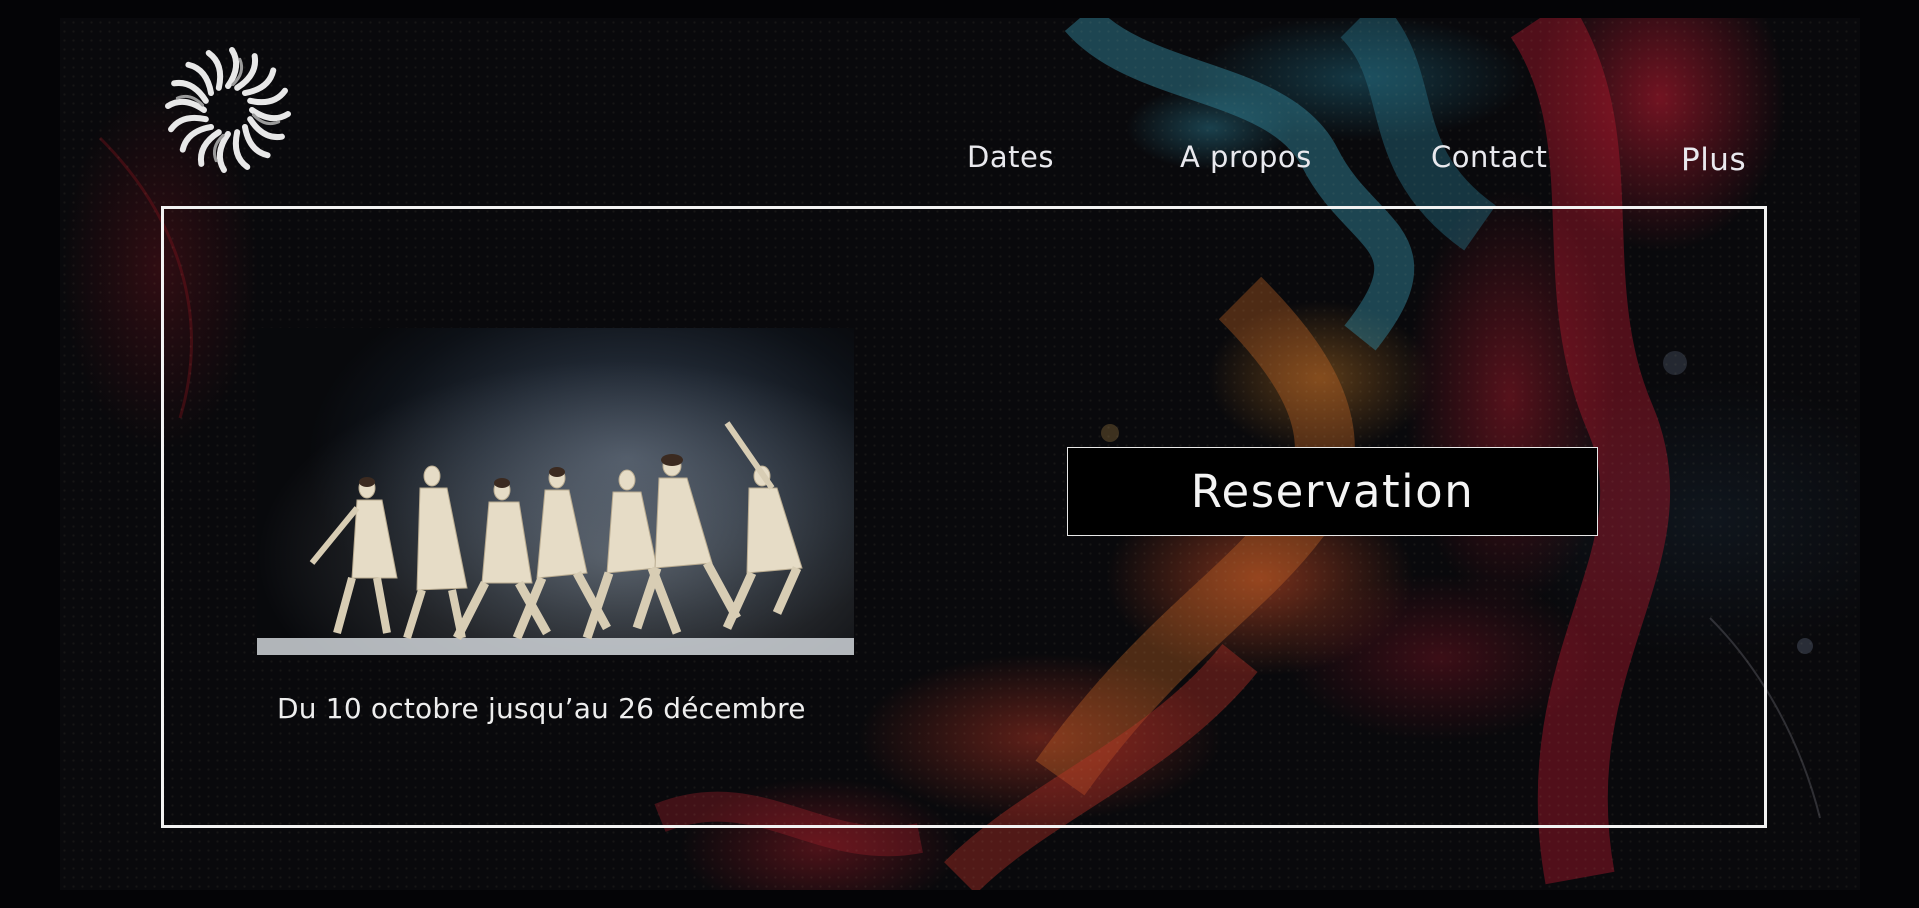 The width and height of the screenshot is (1919, 908). Describe the element at coordinates (228, 110) in the screenshot. I see `swirl-logo-icon` at that location.